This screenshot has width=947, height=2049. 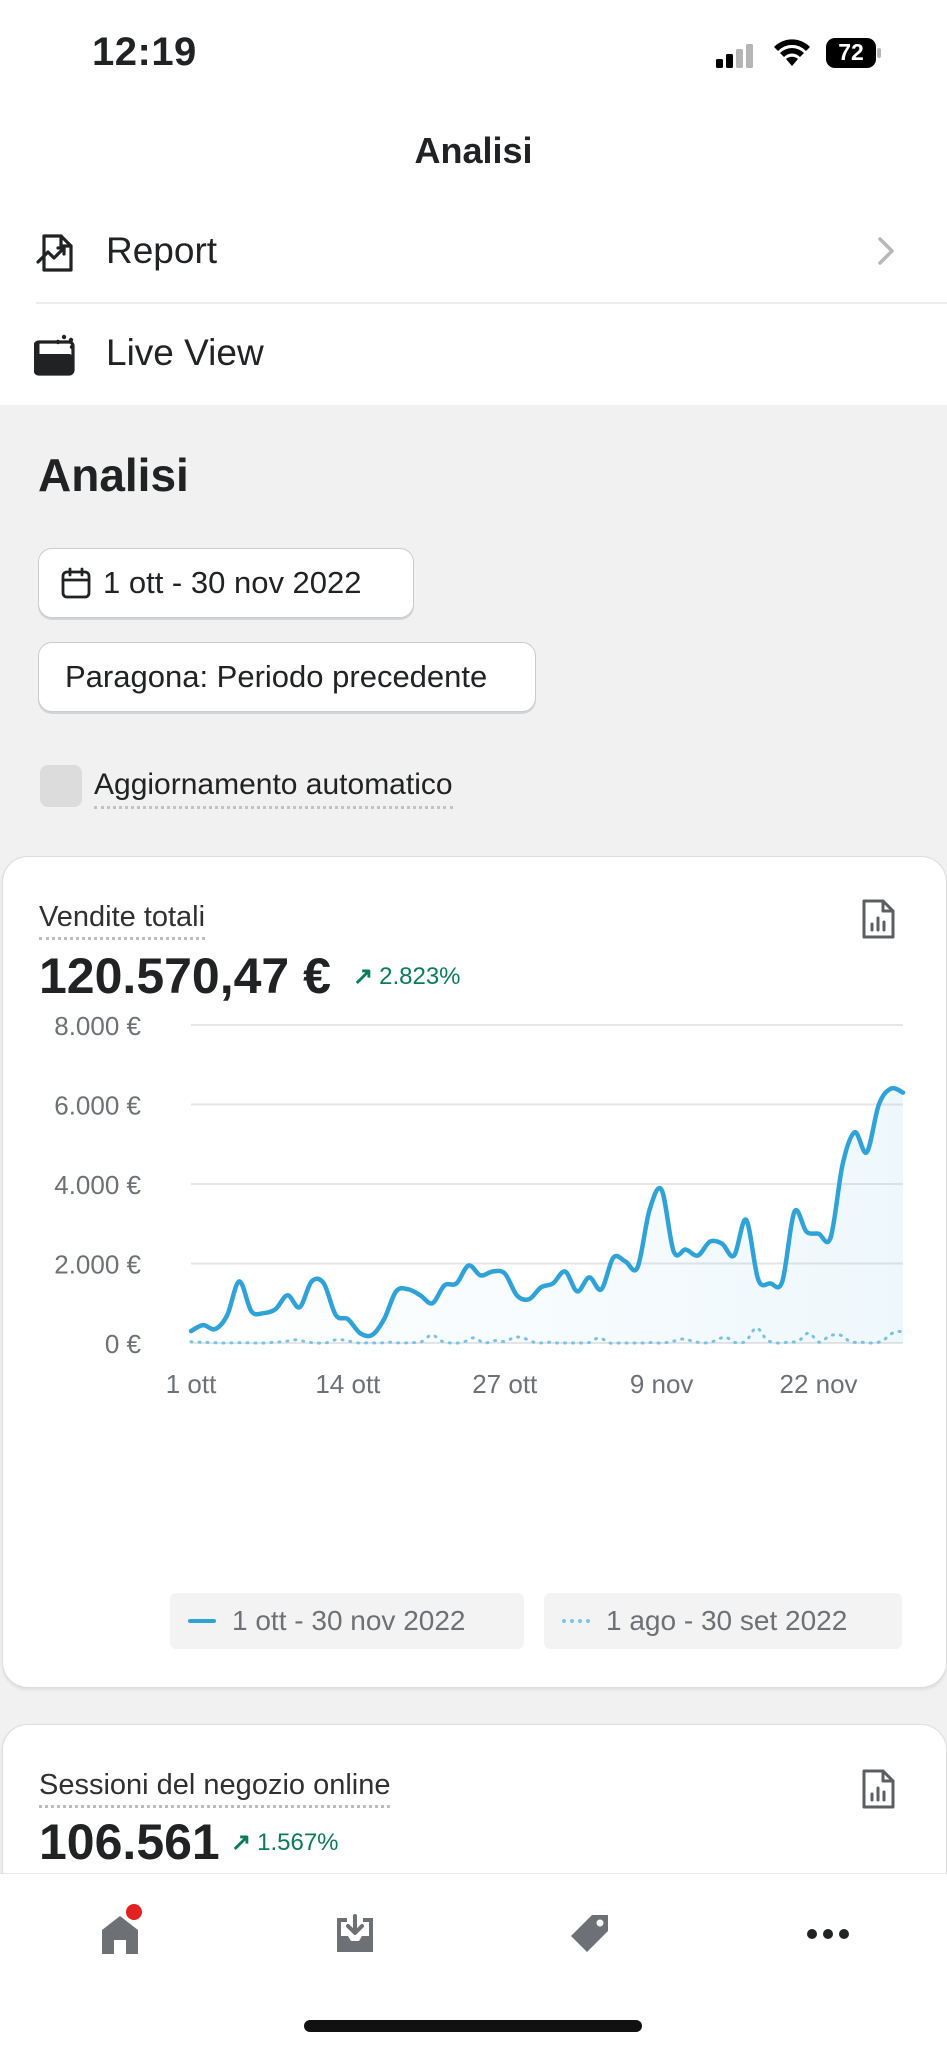 What do you see at coordinates (54, 355) in the screenshot?
I see `live-view-icon` at bounding box center [54, 355].